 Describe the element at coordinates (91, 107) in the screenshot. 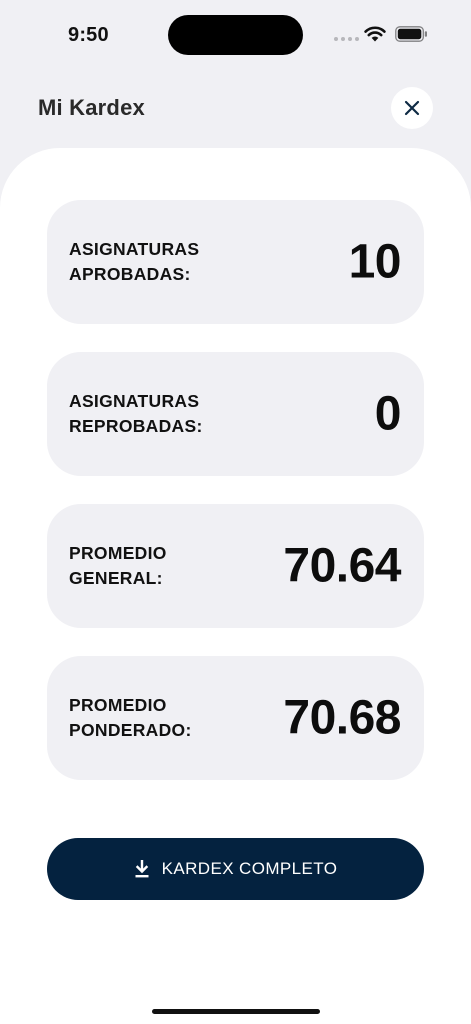

I see `page-title: Mi Kardex` at that location.